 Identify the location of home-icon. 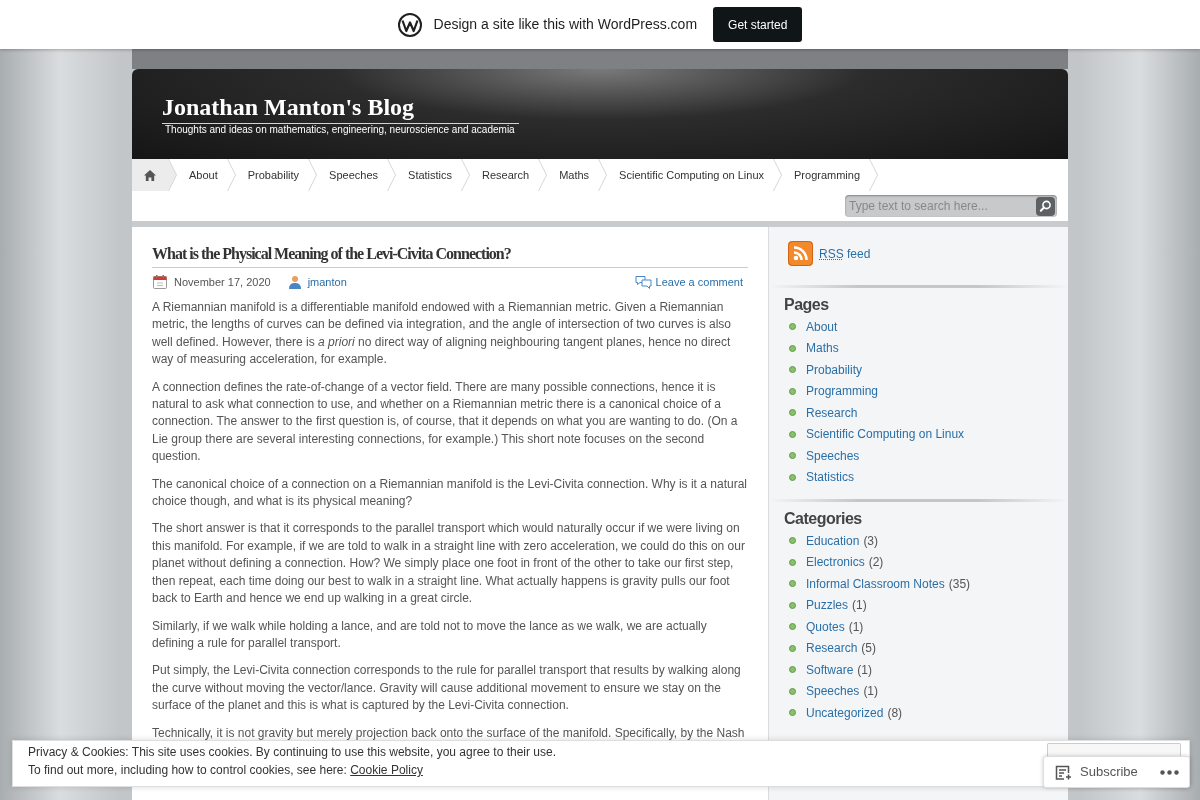
(150, 175).